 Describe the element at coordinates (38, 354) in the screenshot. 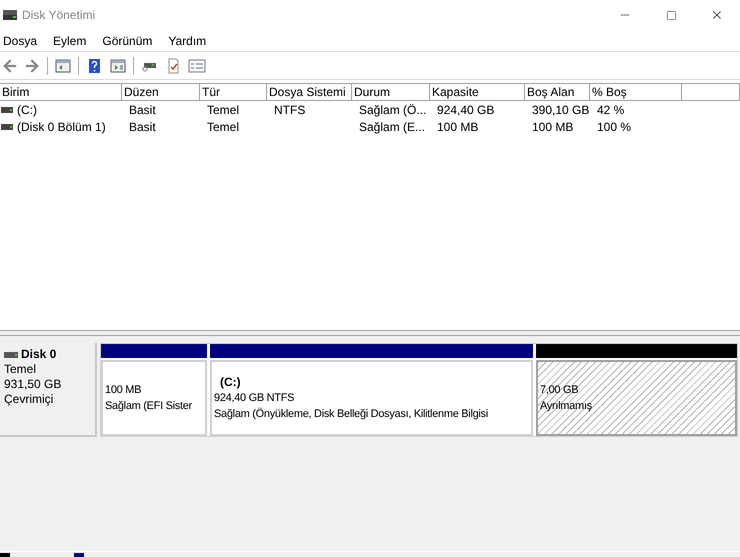

I see `disk-name: Disk 0` at that location.